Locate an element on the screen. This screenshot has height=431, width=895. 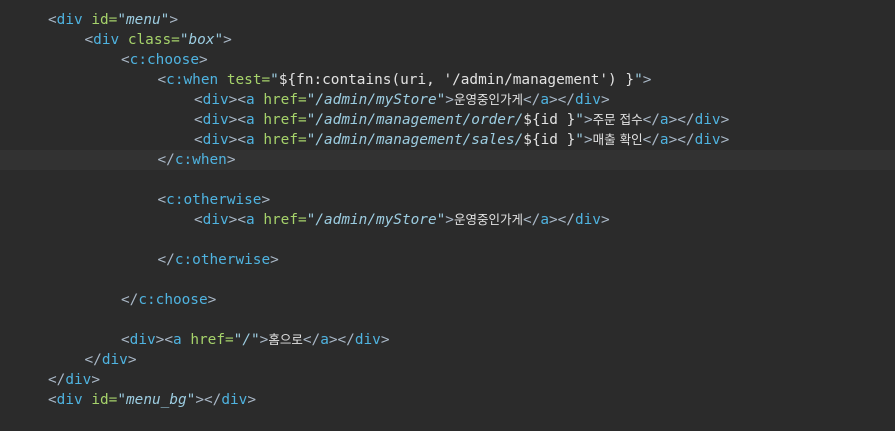
code-line-content: <div class="box"> is located at coordinates (158, 40).